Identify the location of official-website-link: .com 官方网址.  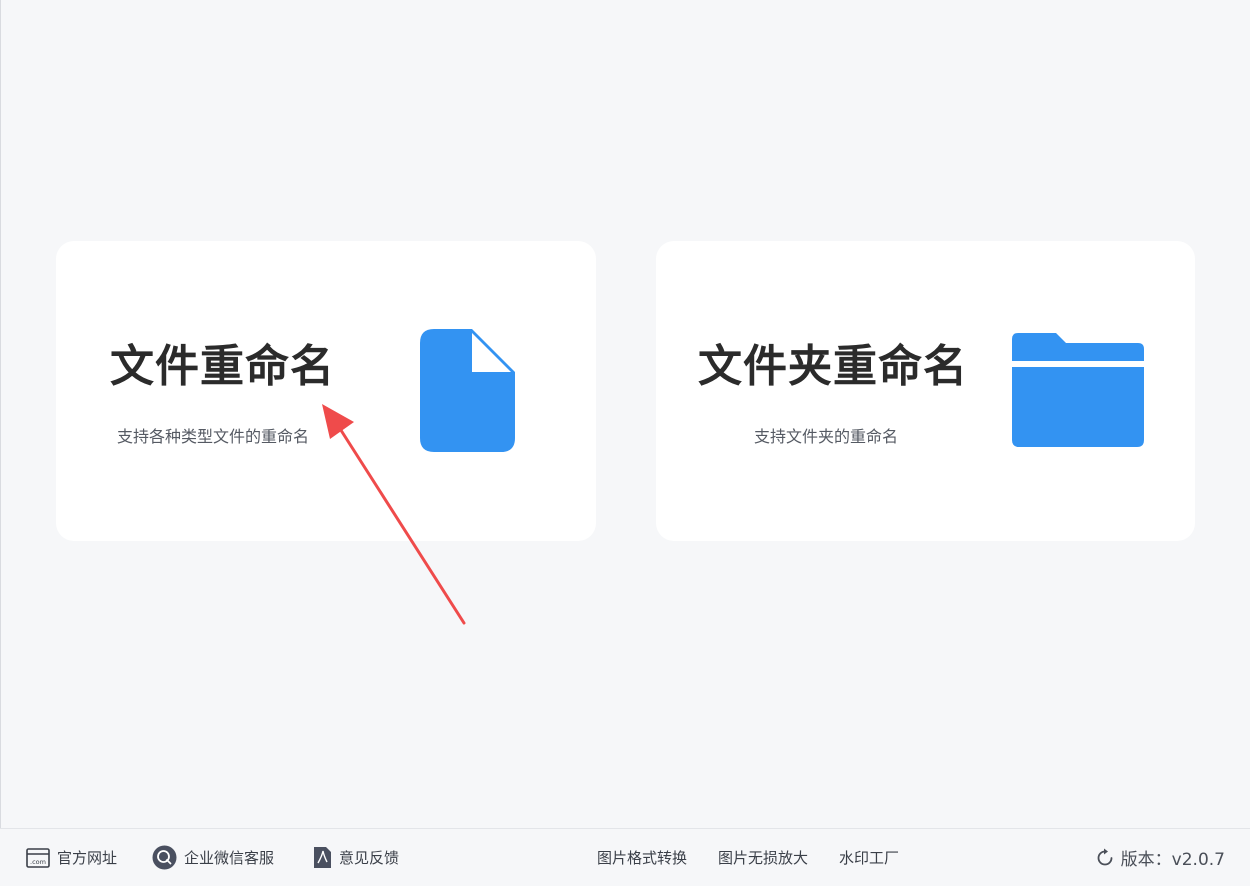
(71, 857).